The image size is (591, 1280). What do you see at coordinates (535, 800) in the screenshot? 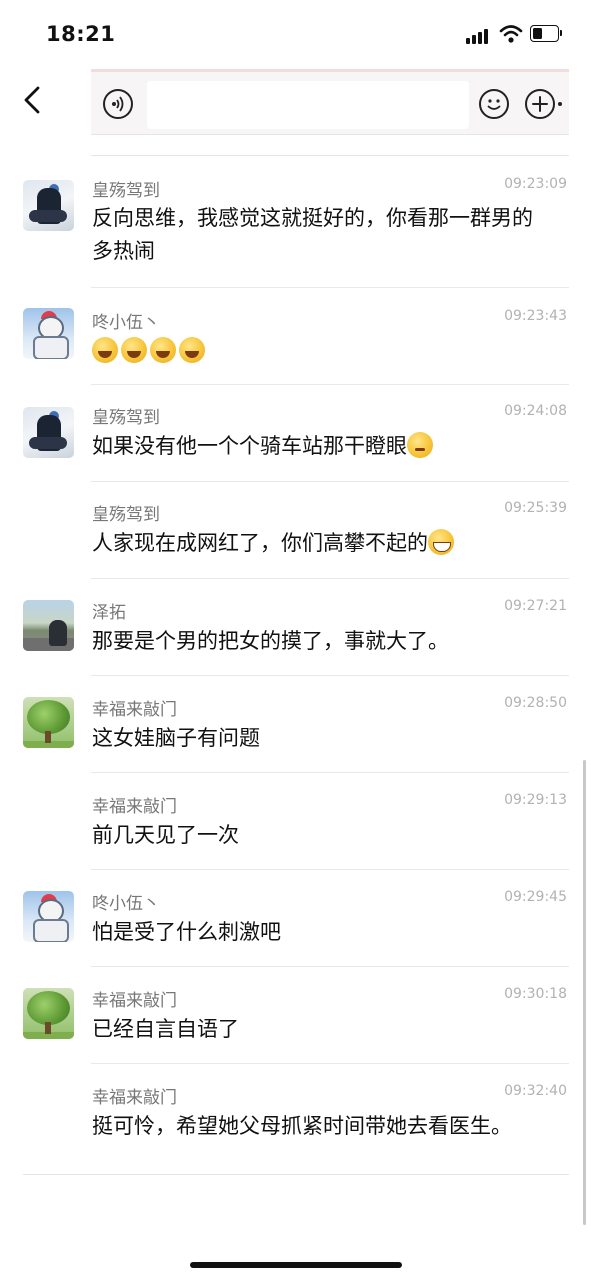
I see `message-time: 09:29:13` at bounding box center [535, 800].